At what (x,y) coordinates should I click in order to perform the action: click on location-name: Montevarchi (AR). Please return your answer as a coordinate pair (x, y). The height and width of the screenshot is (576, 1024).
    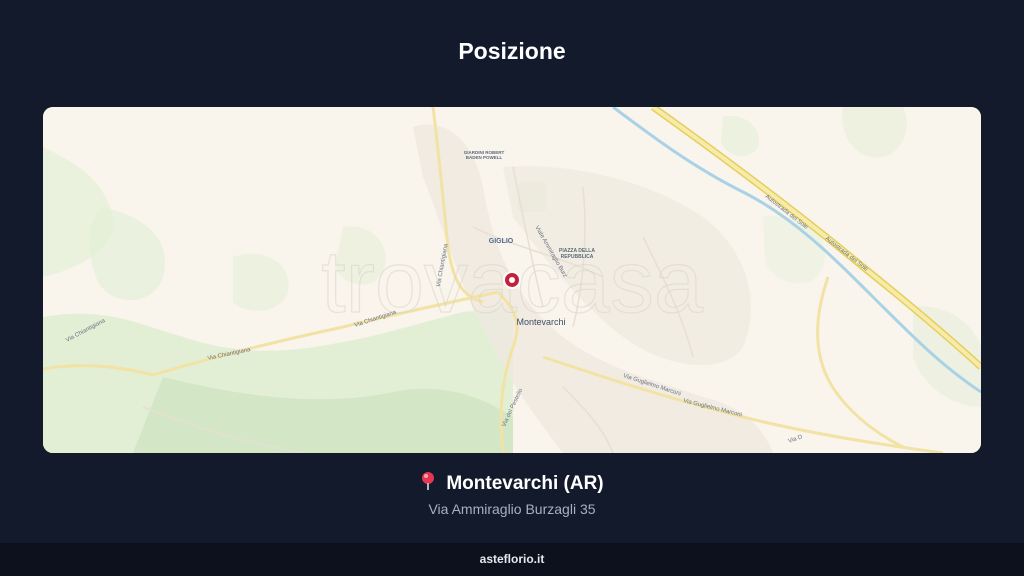
    Looking at the image, I should click on (525, 483).